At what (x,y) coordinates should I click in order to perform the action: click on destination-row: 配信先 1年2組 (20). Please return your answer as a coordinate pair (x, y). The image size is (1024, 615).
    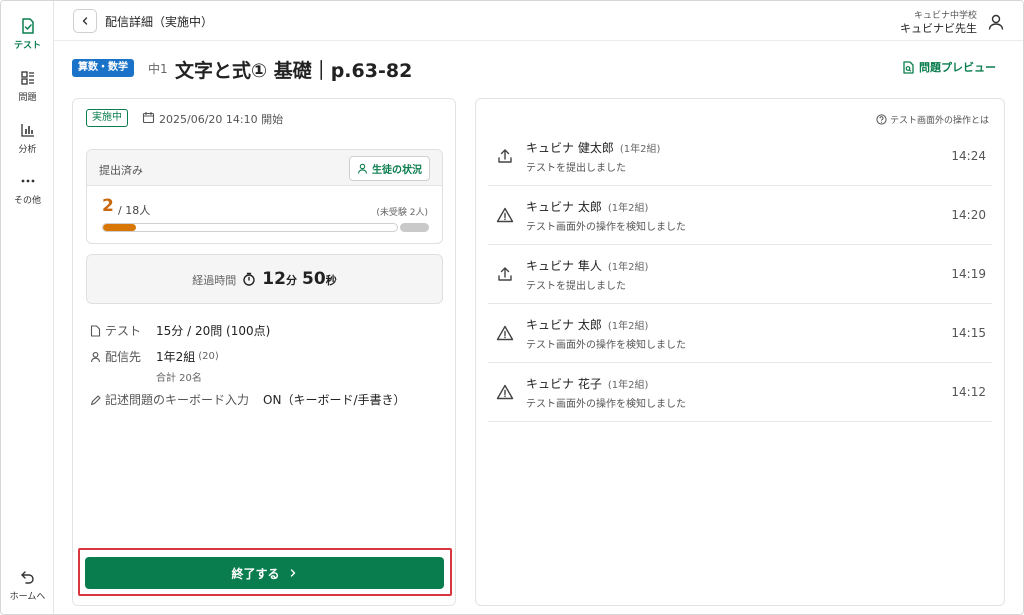
    Looking at the image, I should click on (154, 356).